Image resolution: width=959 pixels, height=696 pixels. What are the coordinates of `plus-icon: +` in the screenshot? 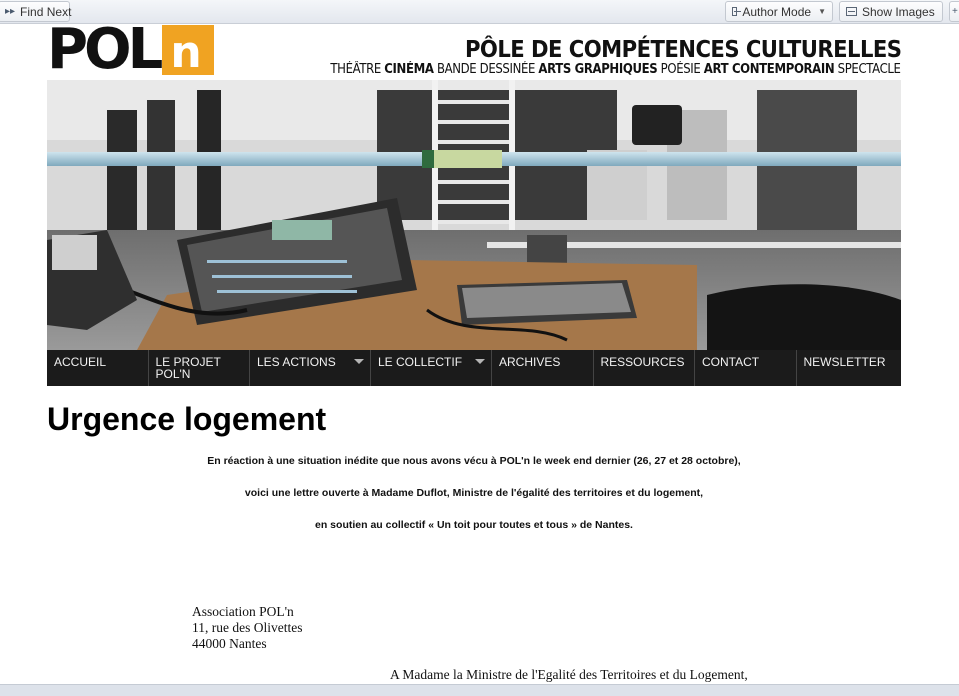 It's located at (955, 11).